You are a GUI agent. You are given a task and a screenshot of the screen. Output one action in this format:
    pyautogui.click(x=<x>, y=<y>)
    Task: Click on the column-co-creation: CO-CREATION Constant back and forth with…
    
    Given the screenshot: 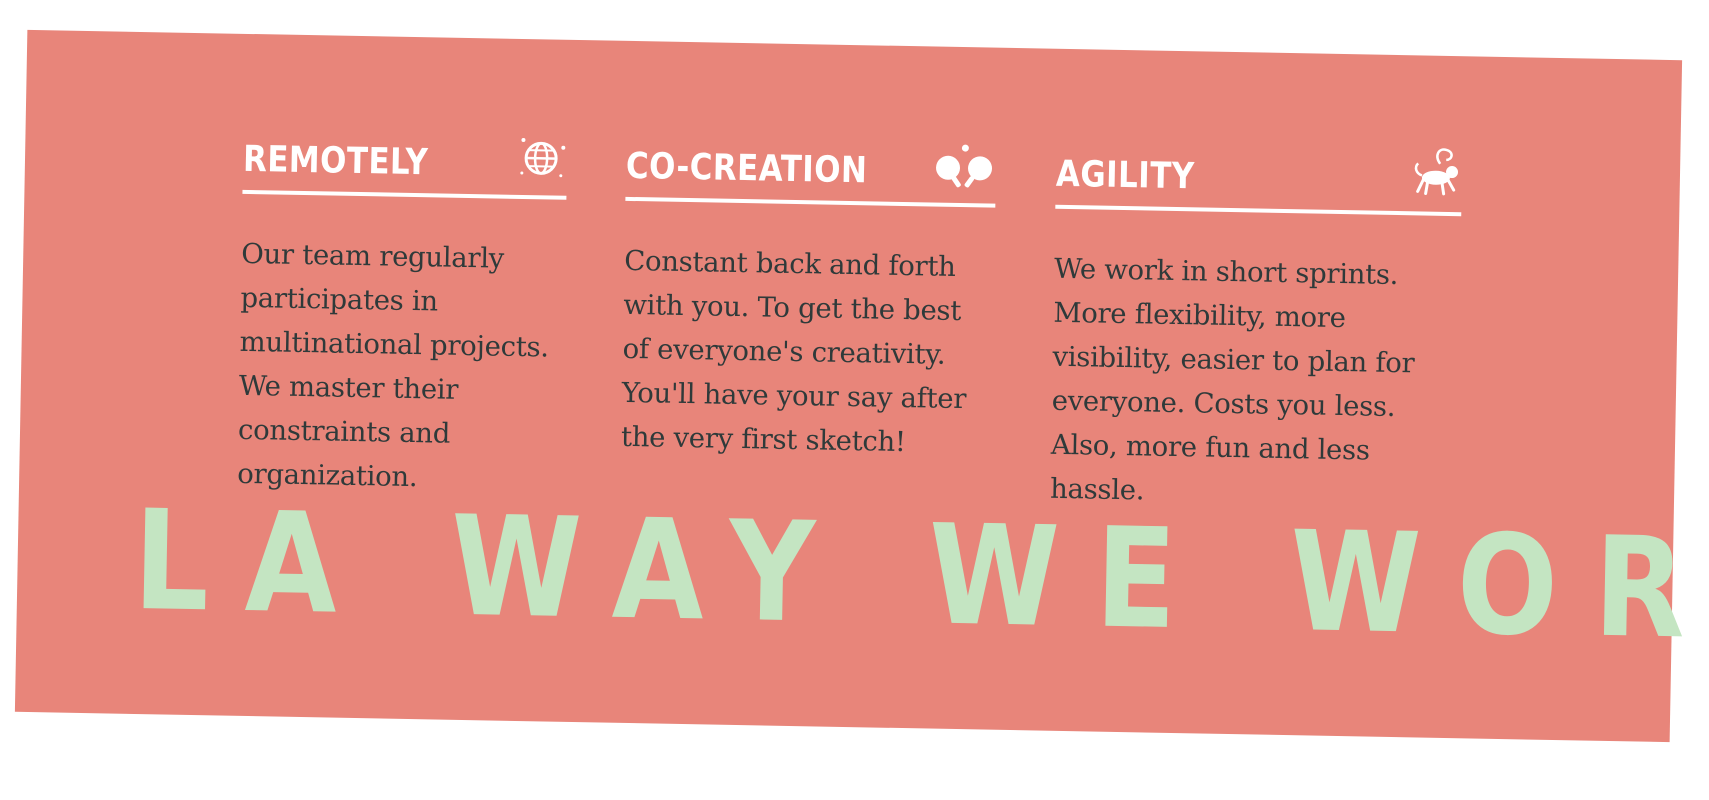 What is the action you would take?
    pyautogui.click(x=808, y=304)
    